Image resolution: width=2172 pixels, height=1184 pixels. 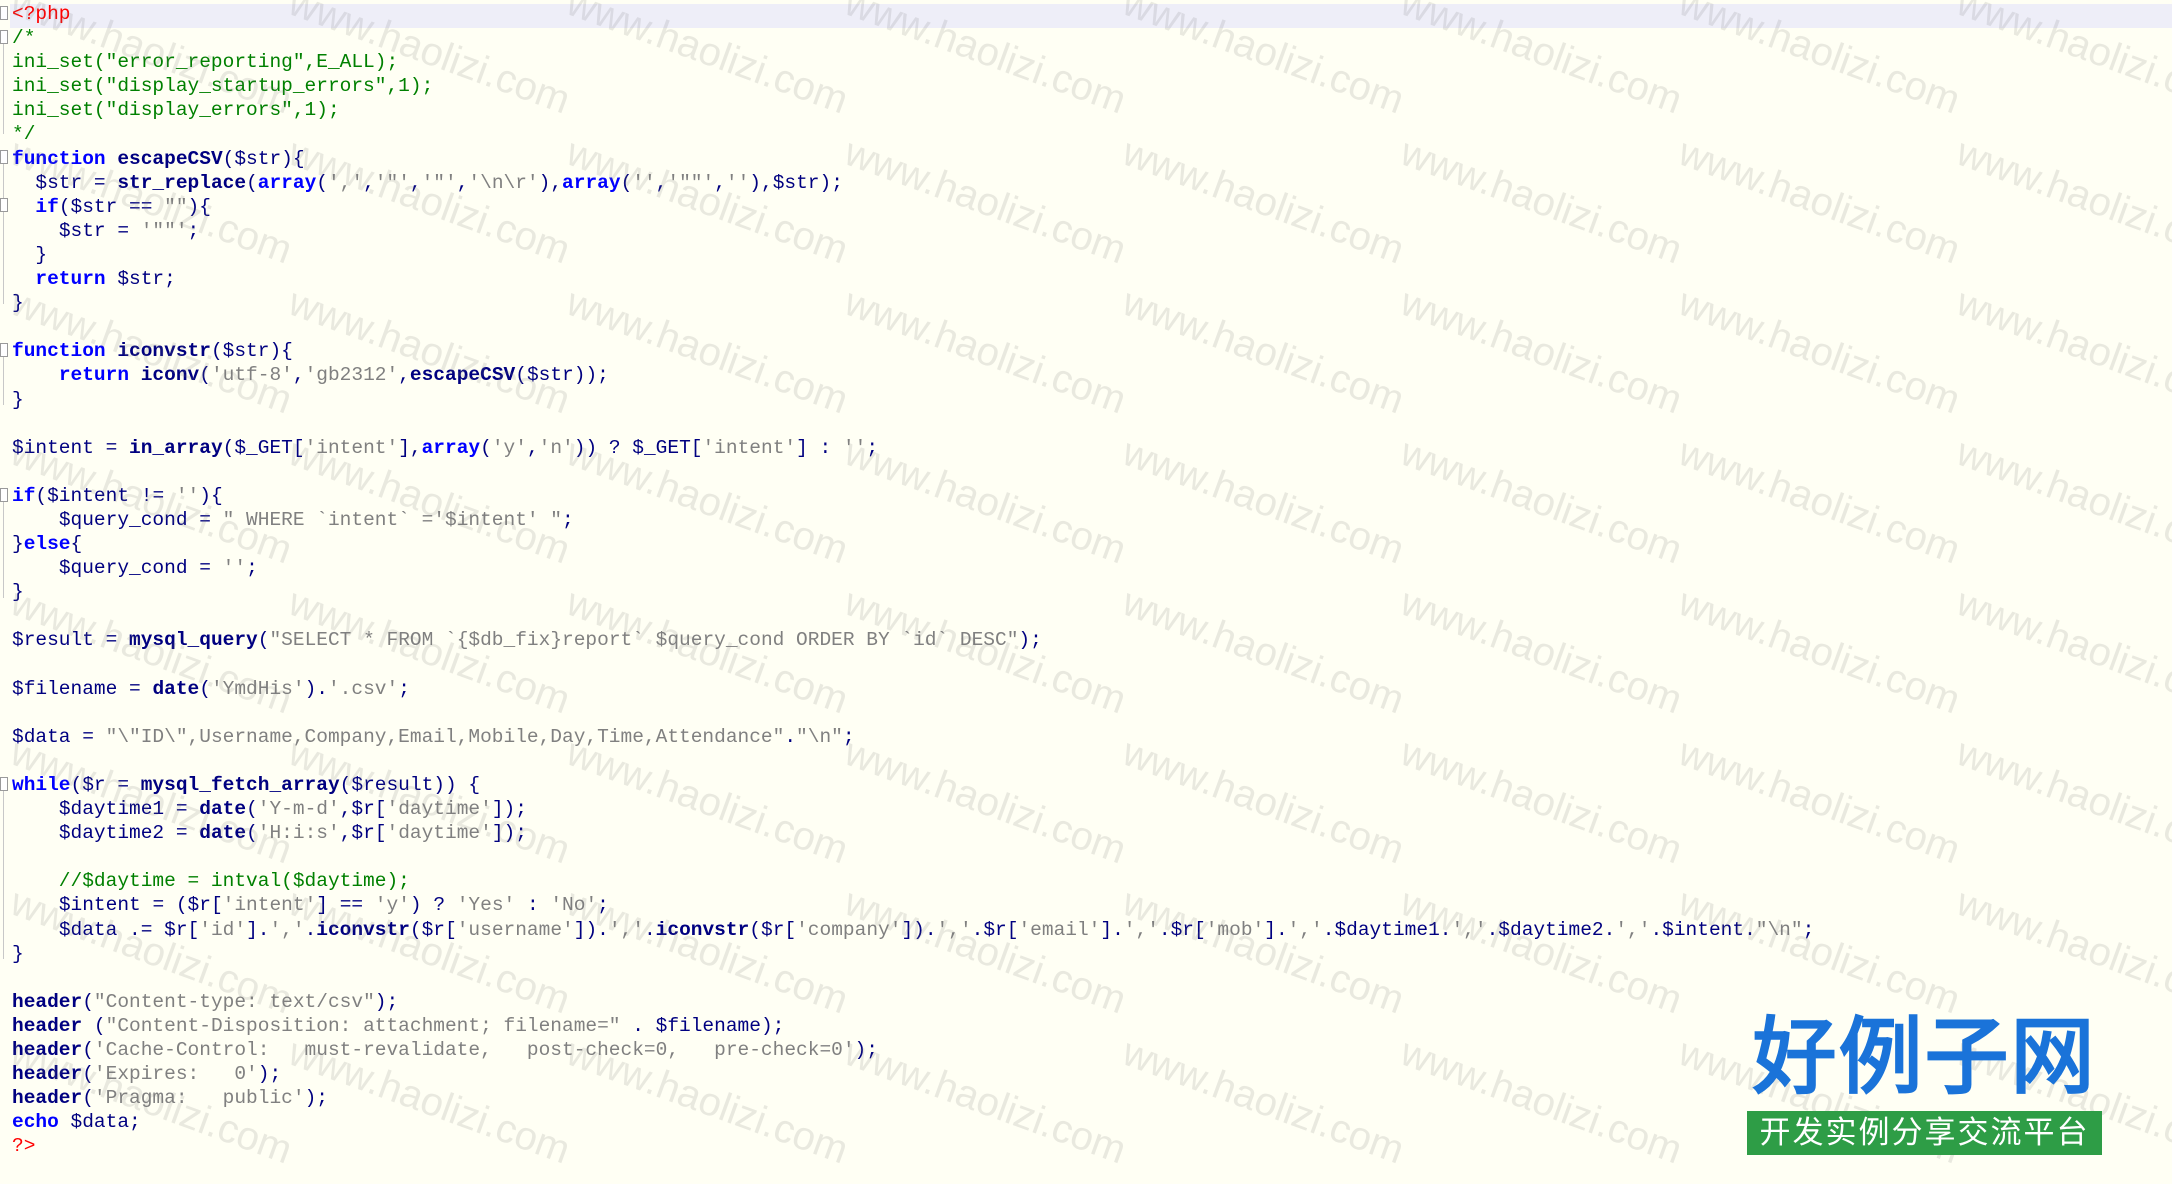 I want to click on code-line: header('Expires: 0');, so click(x=147, y=1074).